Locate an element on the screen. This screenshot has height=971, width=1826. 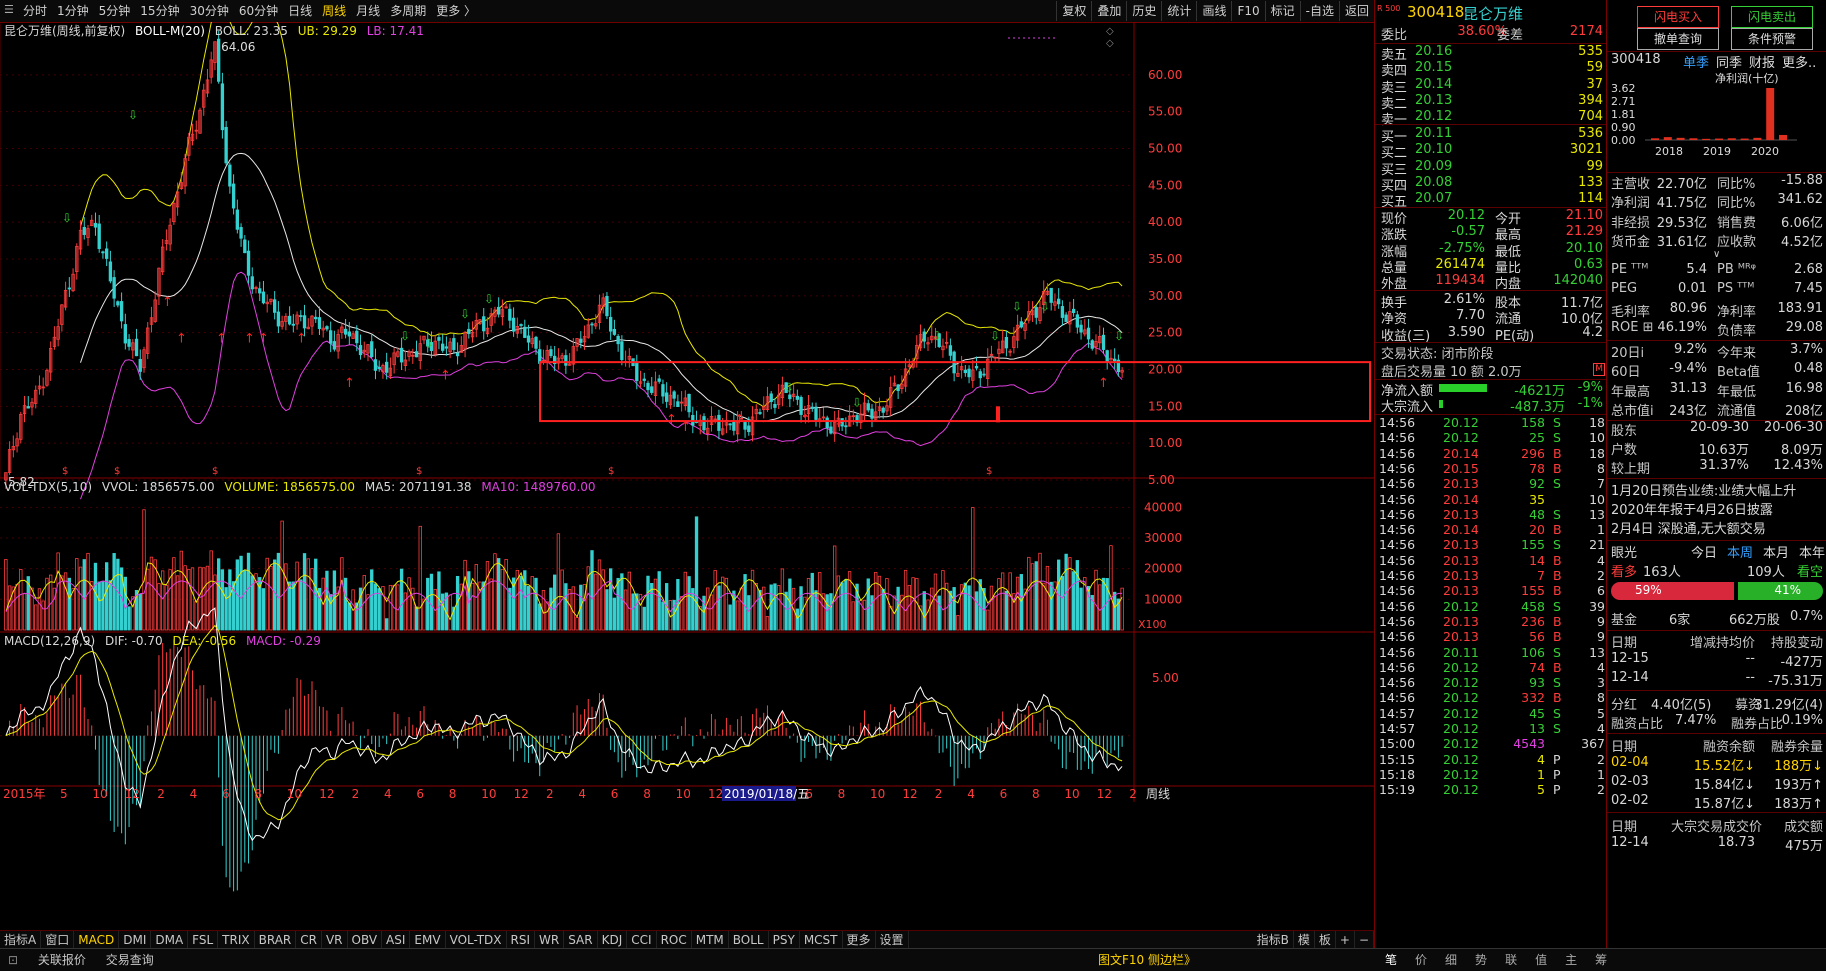
menu-icon: ☰ is located at coordinates (9, 9).